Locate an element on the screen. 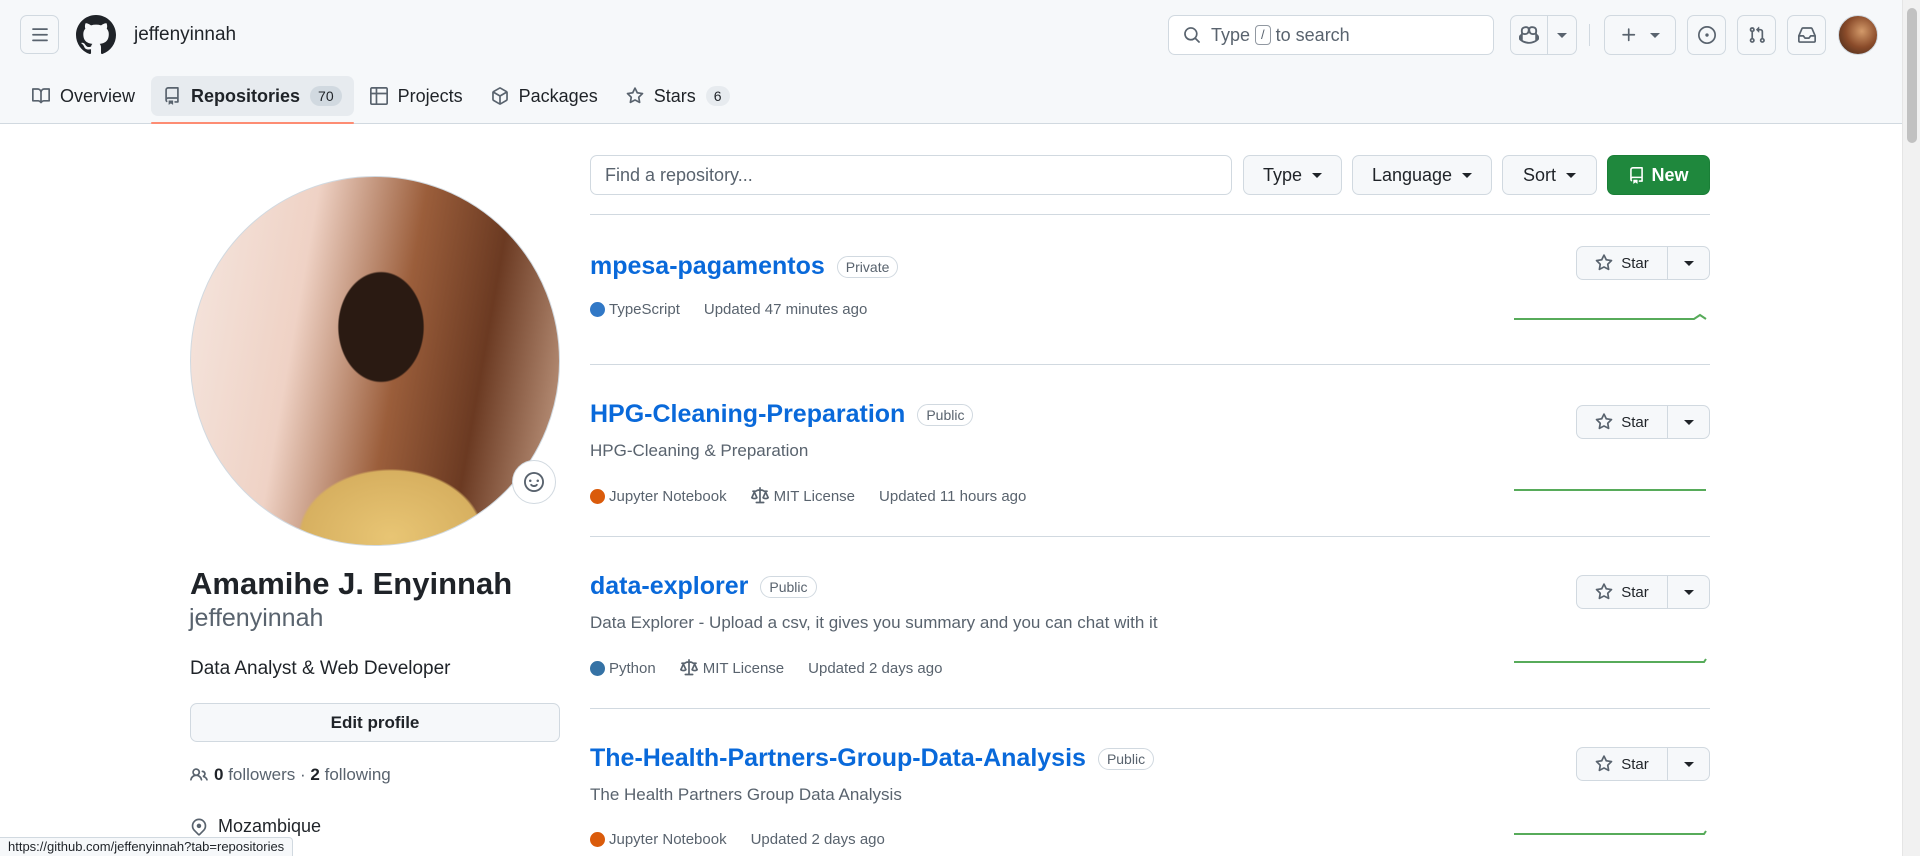 Image resolution: width=1920 pixels, height=856 pixels. people-icon is located at coordinates (199, 774).